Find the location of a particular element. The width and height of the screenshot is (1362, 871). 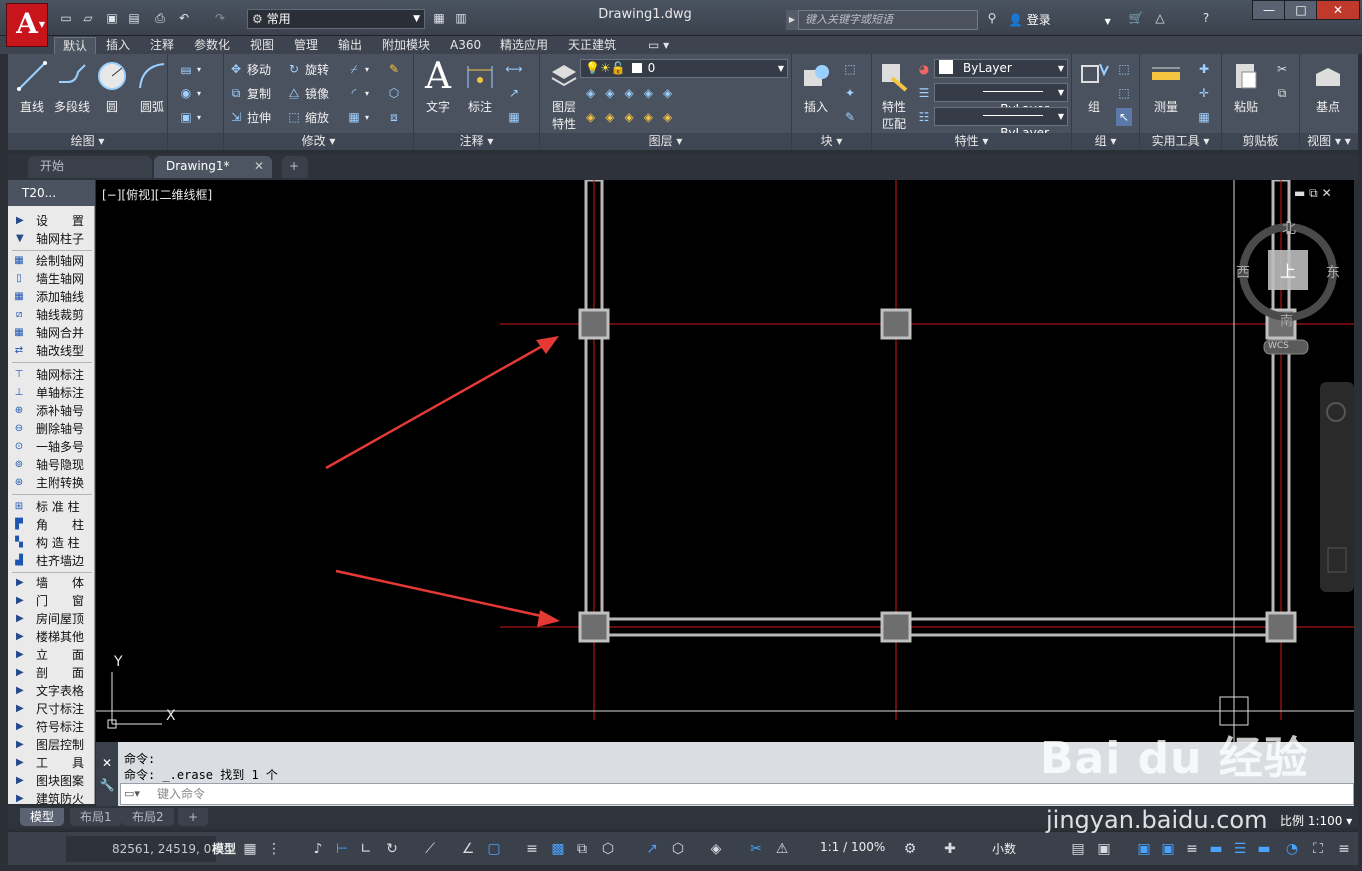

polyline-button: 多段线 is located at coordinates (72, 86).